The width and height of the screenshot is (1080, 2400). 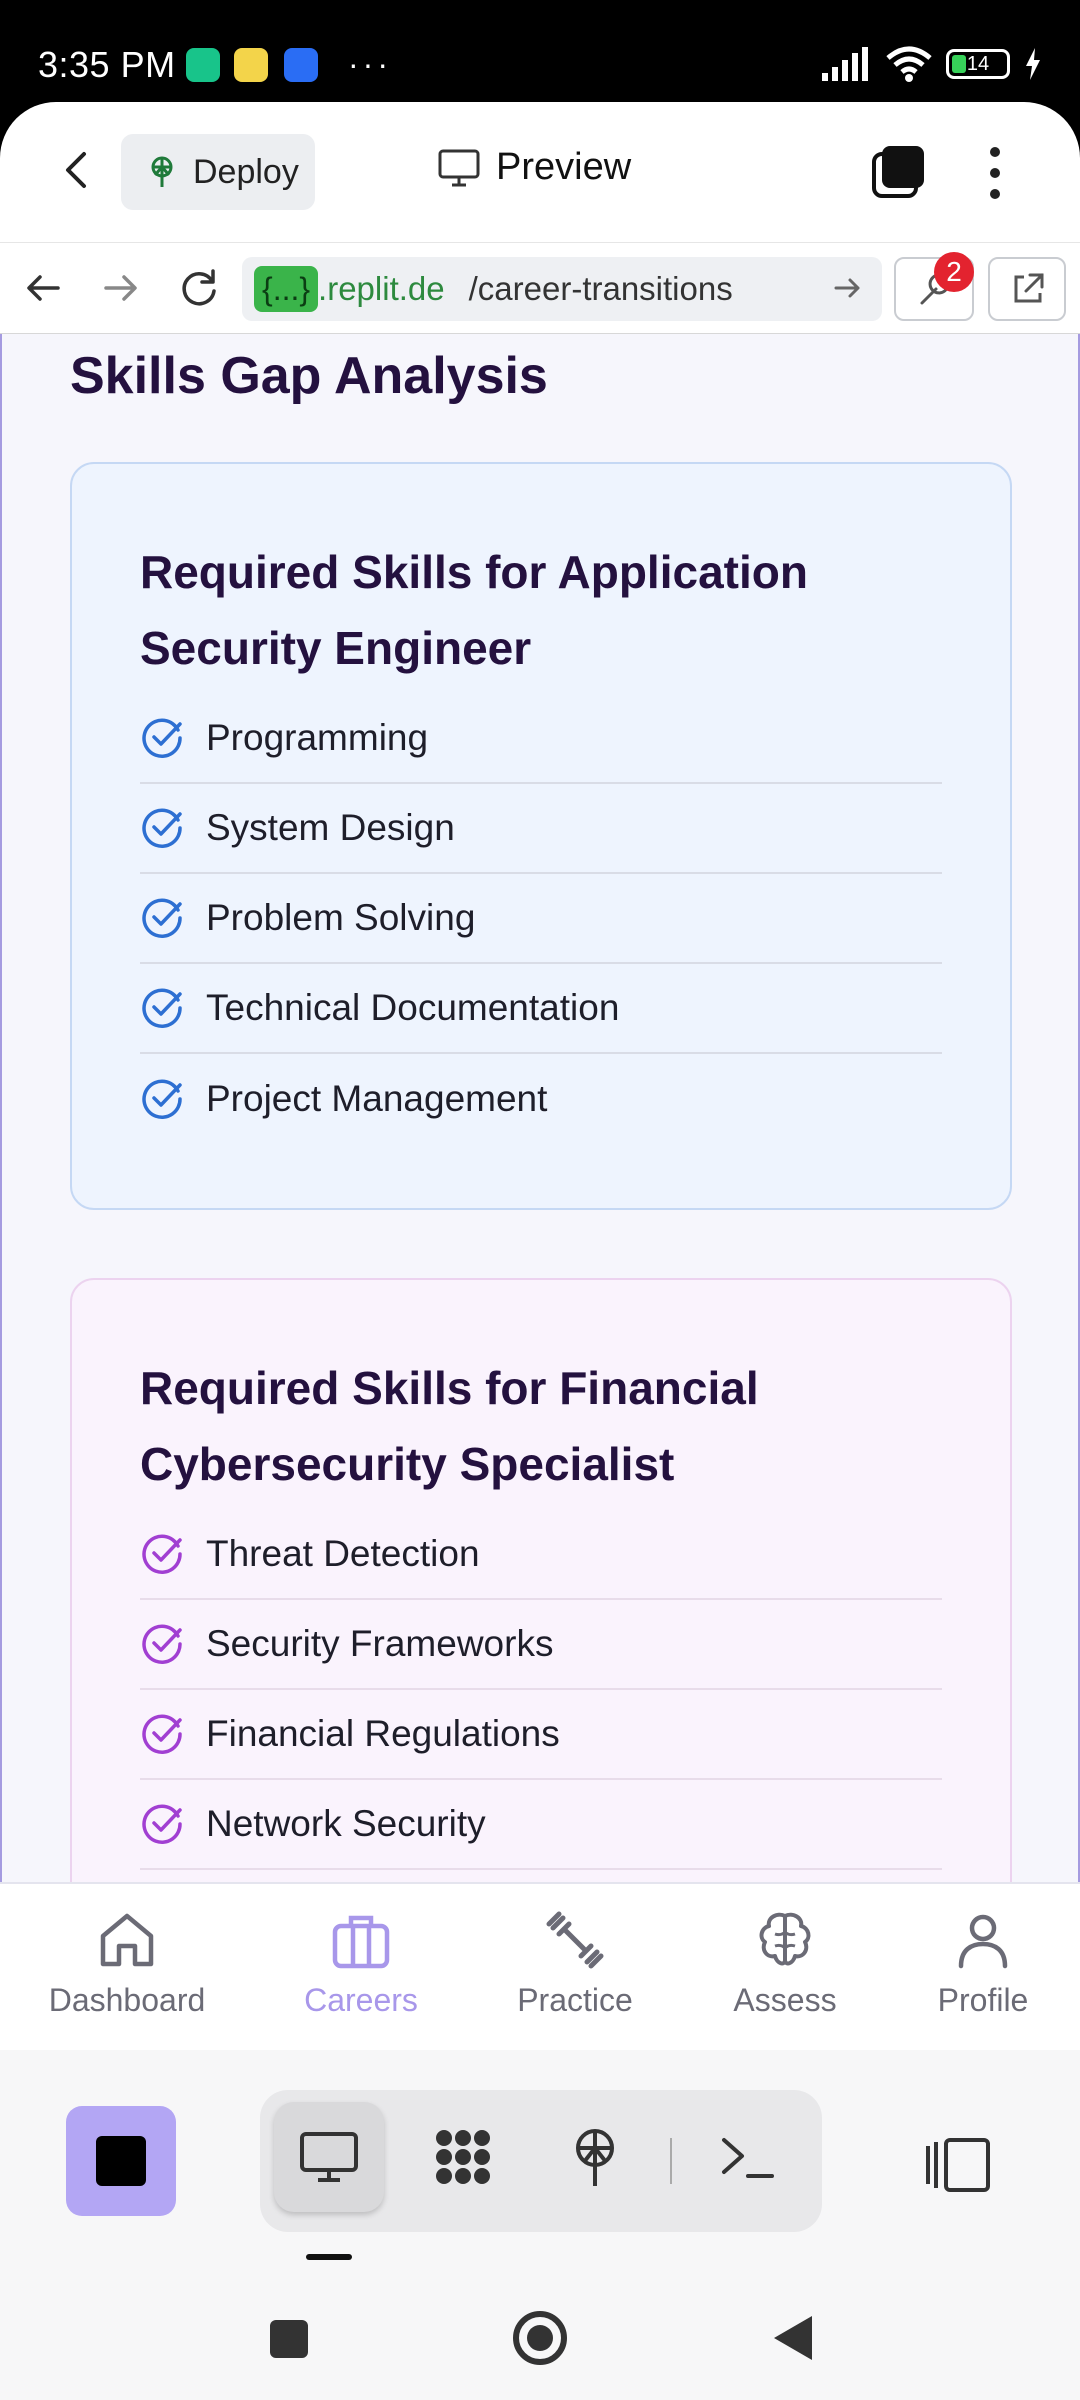 What do you see at coordinates (1033, 64) in the screenshot?
I see `charging-icon` at bounding box center [1033, 64].